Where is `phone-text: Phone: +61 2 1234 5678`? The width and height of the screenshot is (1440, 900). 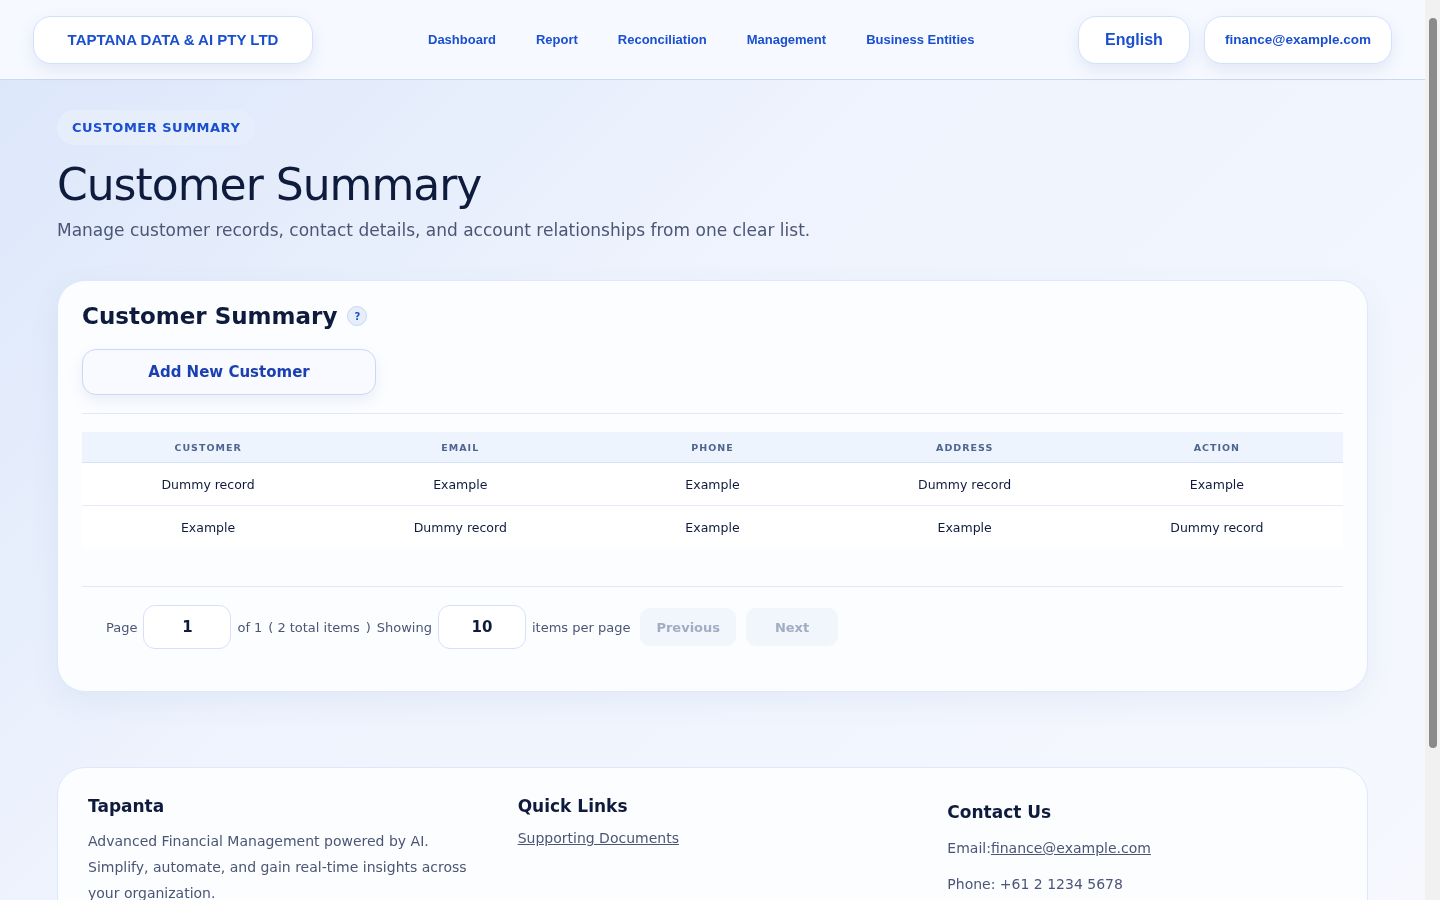
phone-text: Phone: +61 2 1234 5678 is located at coordinates (1035, 884).